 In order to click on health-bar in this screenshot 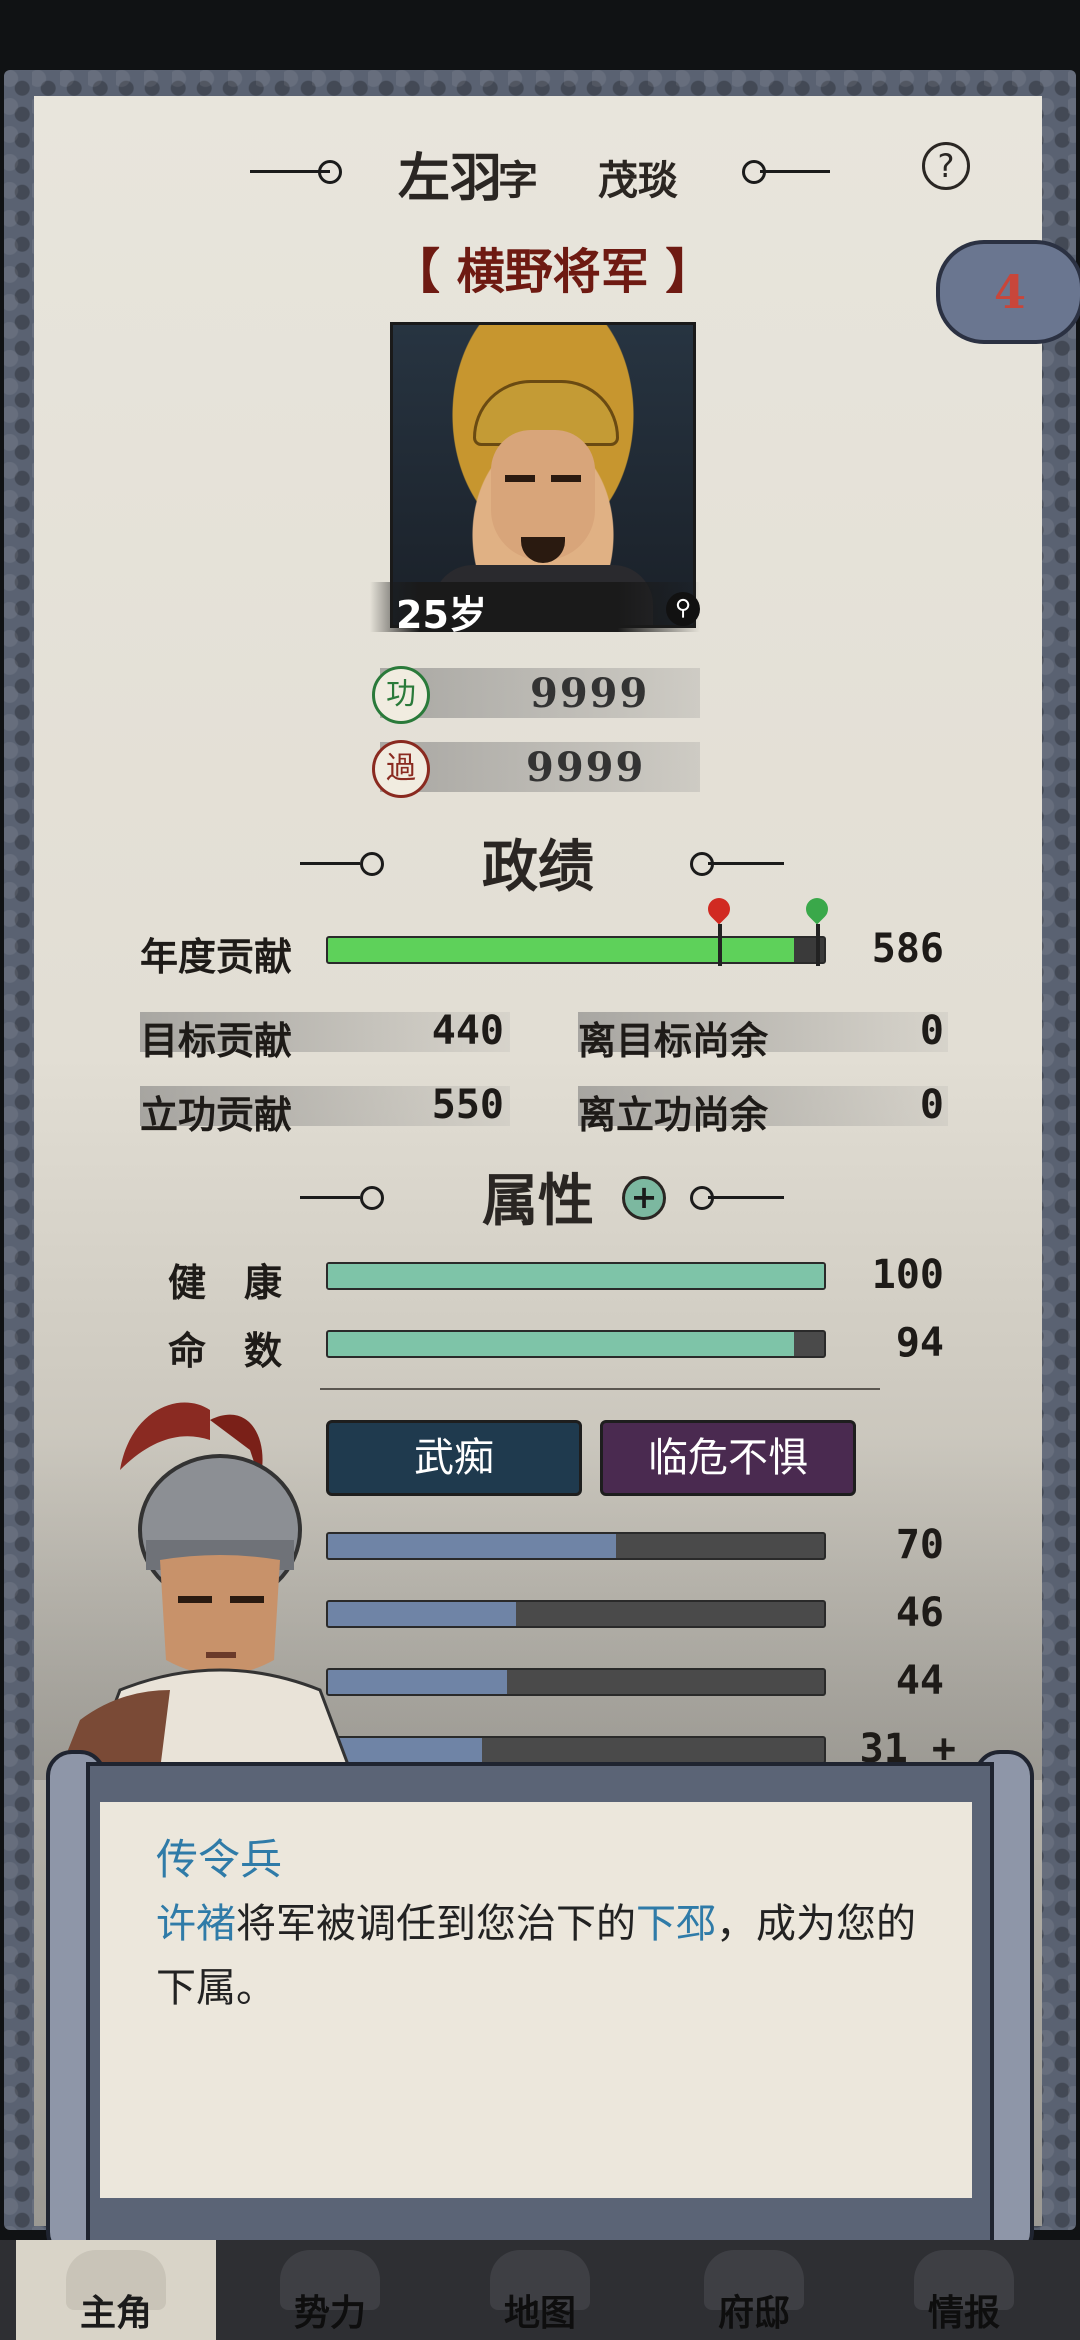, I will do `click(576, 1276)`.